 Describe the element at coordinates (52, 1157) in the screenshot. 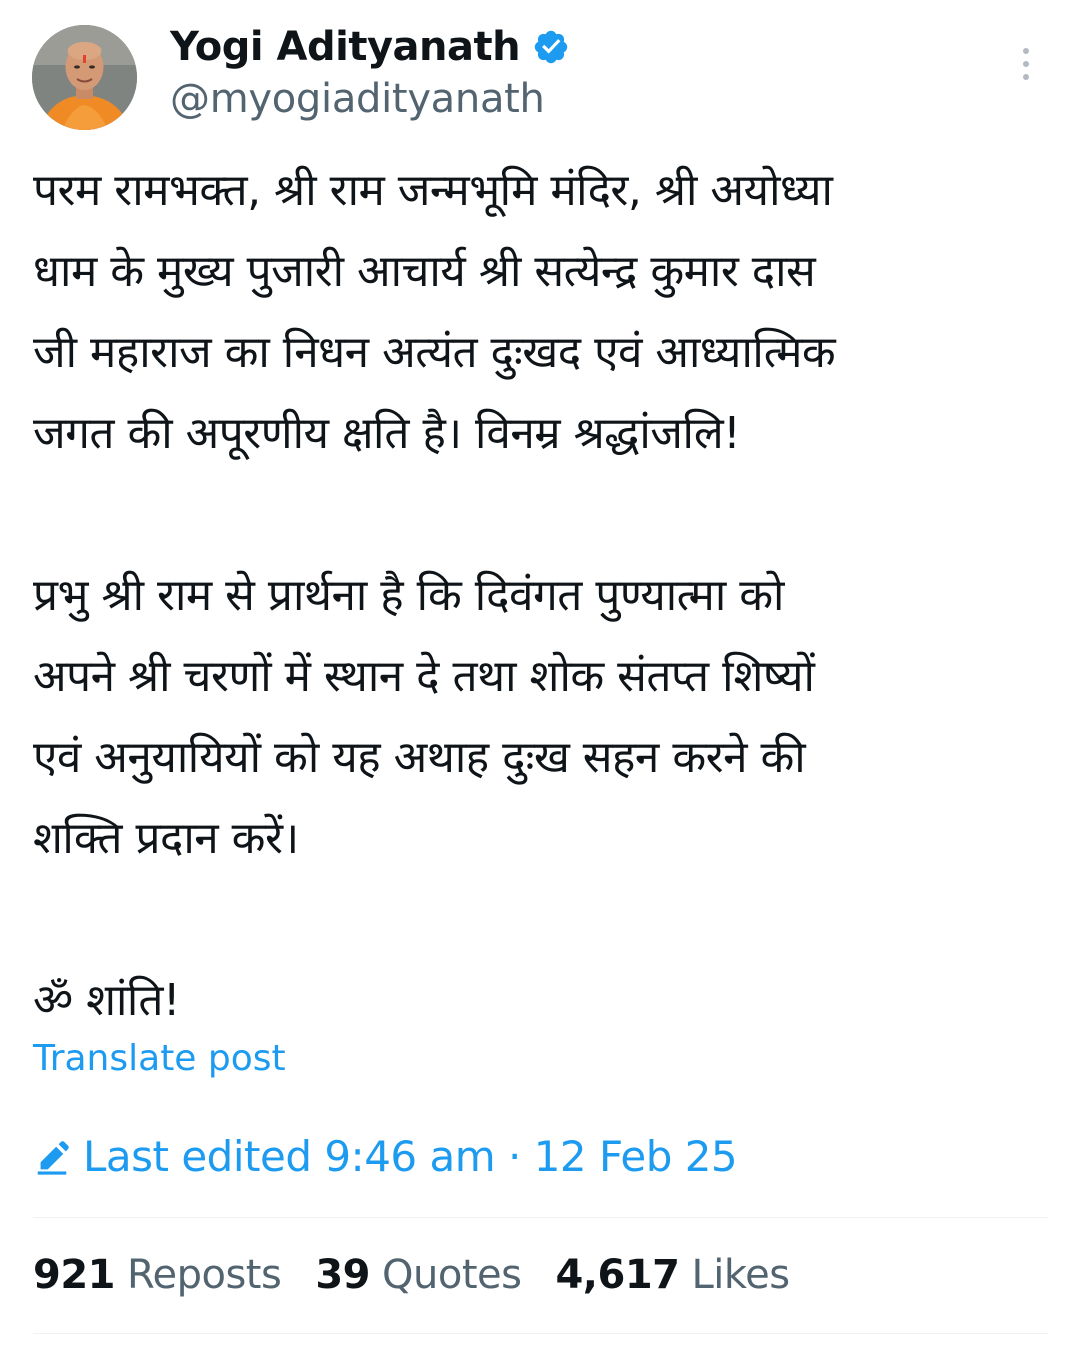

I see `pencil-edit-icon` at that location.